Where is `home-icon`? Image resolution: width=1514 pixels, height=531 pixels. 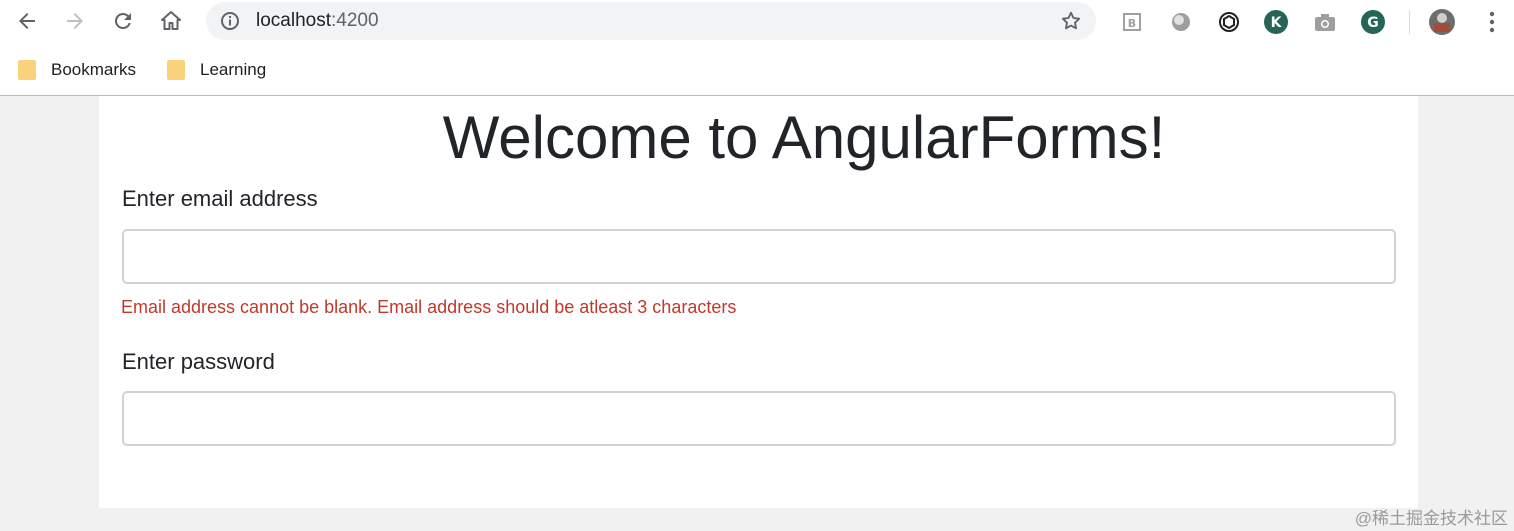 home-icon is located at coordinates (171, 20).